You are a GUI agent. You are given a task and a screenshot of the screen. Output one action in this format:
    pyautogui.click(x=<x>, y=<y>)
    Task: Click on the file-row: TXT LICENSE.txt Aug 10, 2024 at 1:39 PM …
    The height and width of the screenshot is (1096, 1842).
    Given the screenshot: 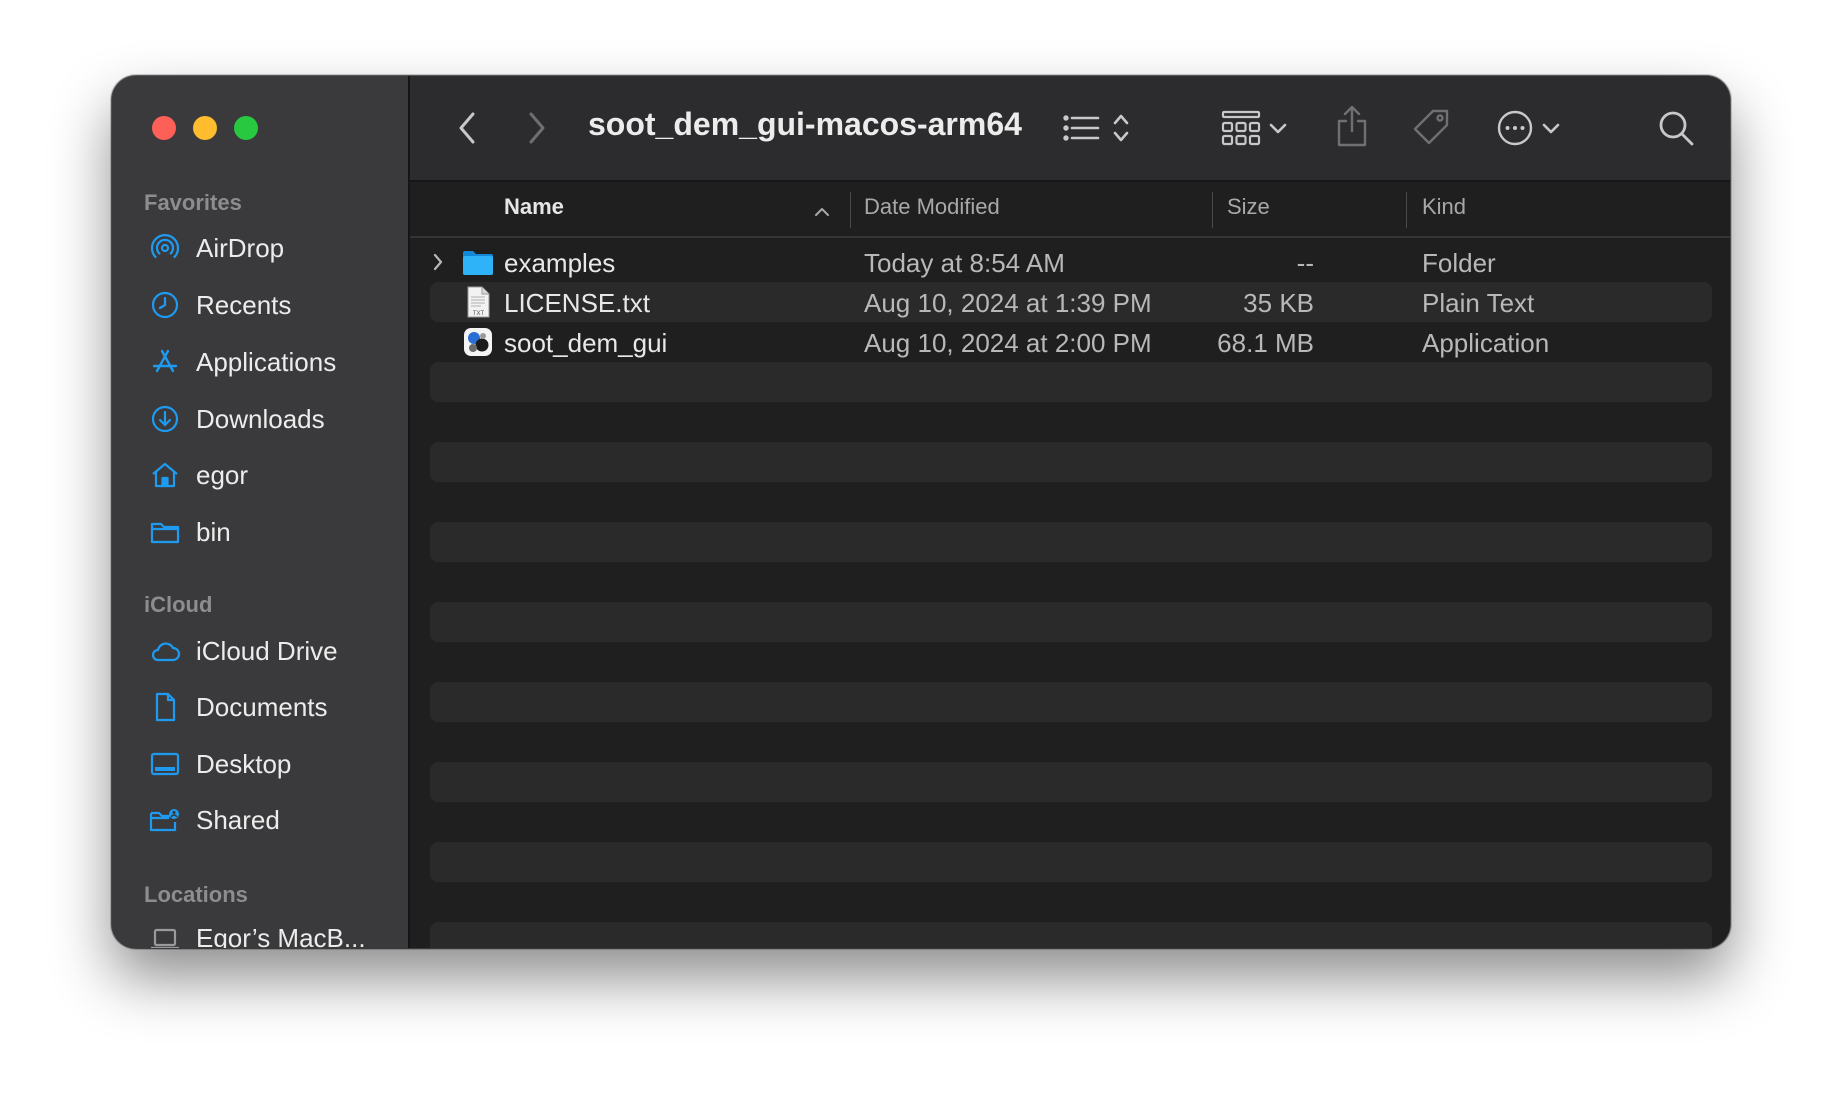 What is the action you would take?
    pyautogui.click(x=1070, y=302)
    